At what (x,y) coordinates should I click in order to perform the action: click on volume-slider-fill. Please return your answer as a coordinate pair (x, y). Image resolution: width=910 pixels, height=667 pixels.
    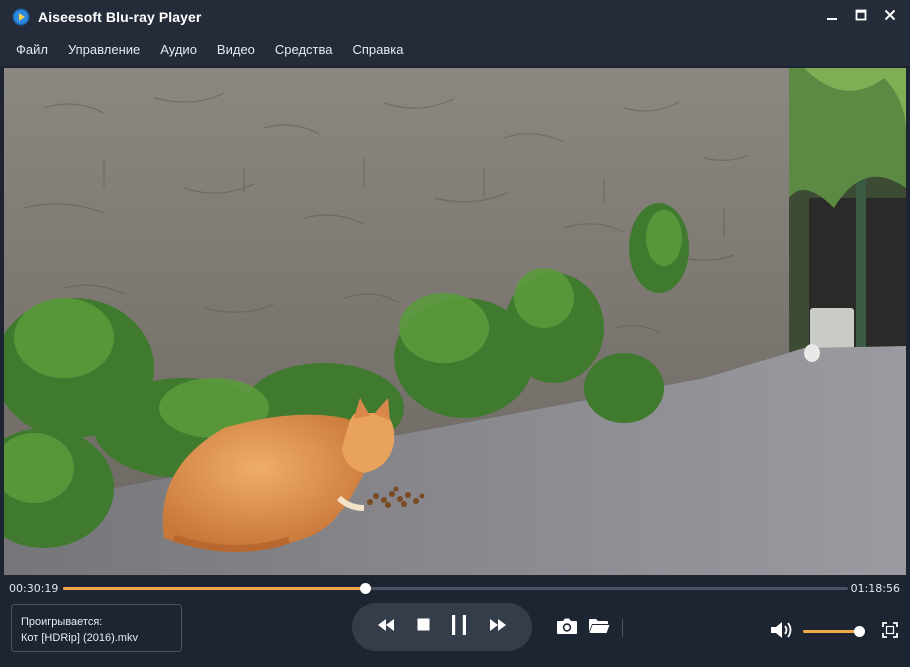
    Looking at the image, I should click on (831, 631).